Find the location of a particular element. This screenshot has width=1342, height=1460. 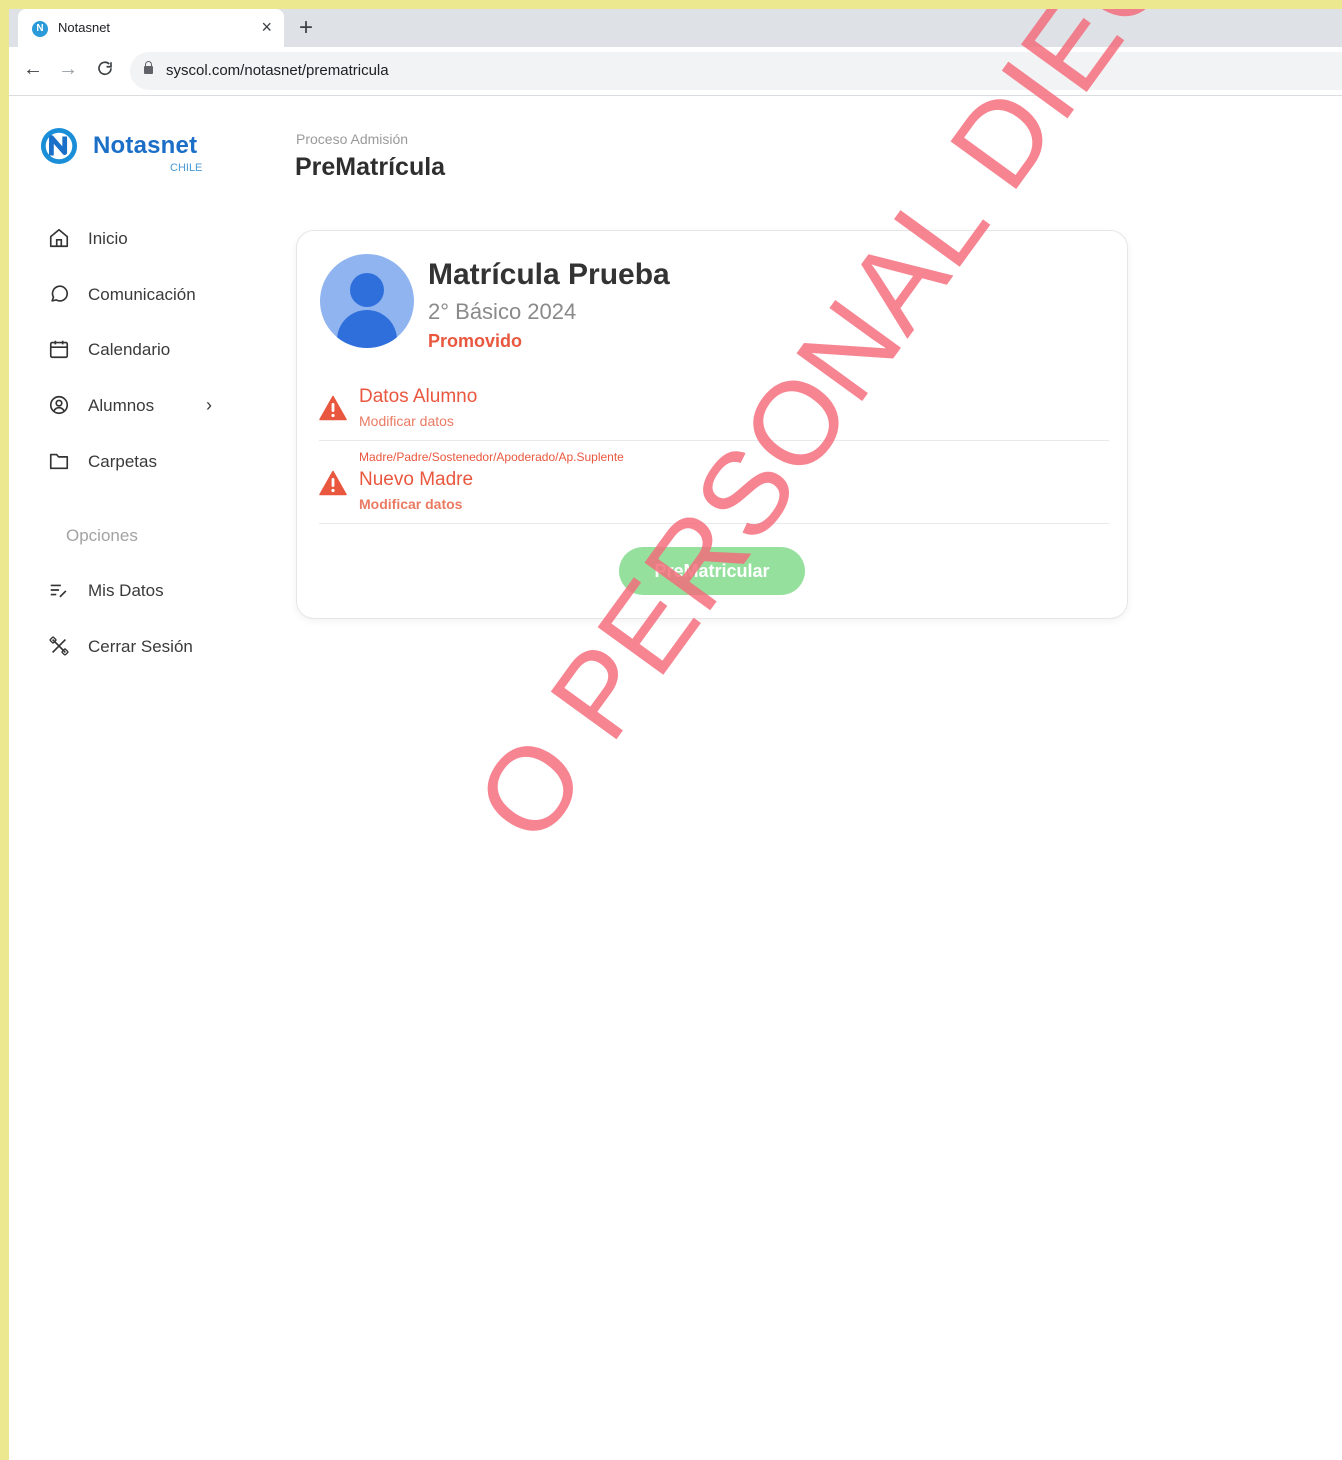

sidebar-item-label: Inicio is located at coordinates (108, 238).